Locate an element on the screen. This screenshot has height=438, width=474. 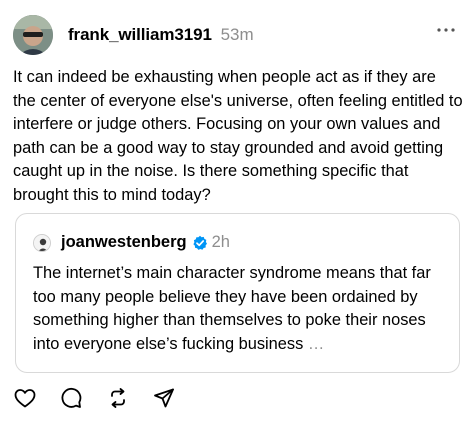
post-header: frank_william3191 53m is located at coordinates (237, 36).